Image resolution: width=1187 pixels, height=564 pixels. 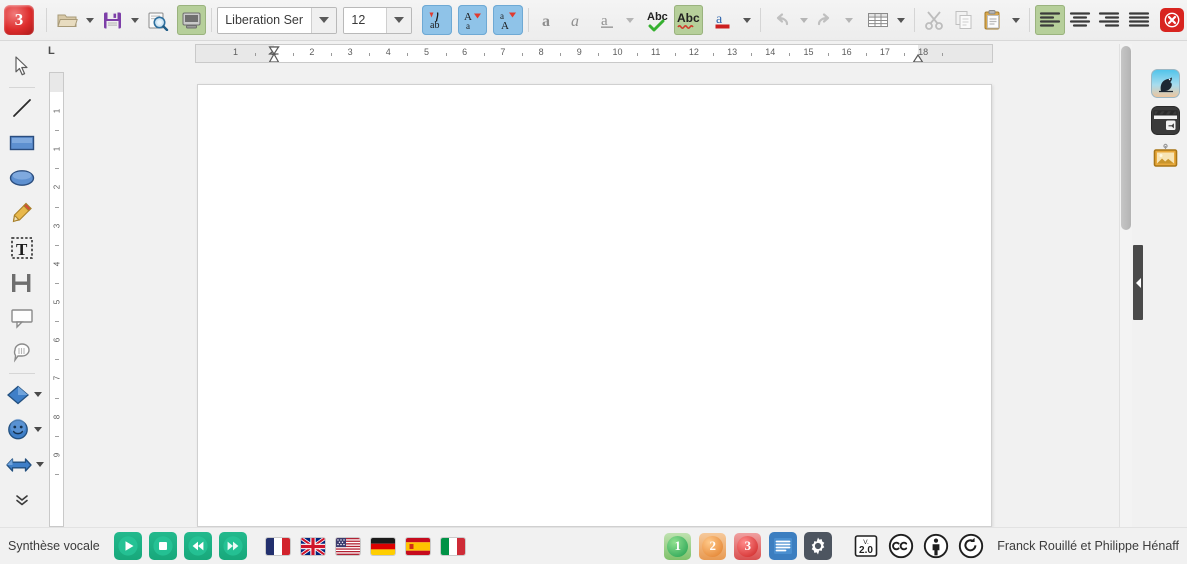 What do you see at coordinates (678, 546) in the screenshot?
I see `level-1-button: 1` at bounding box center [678, 546].